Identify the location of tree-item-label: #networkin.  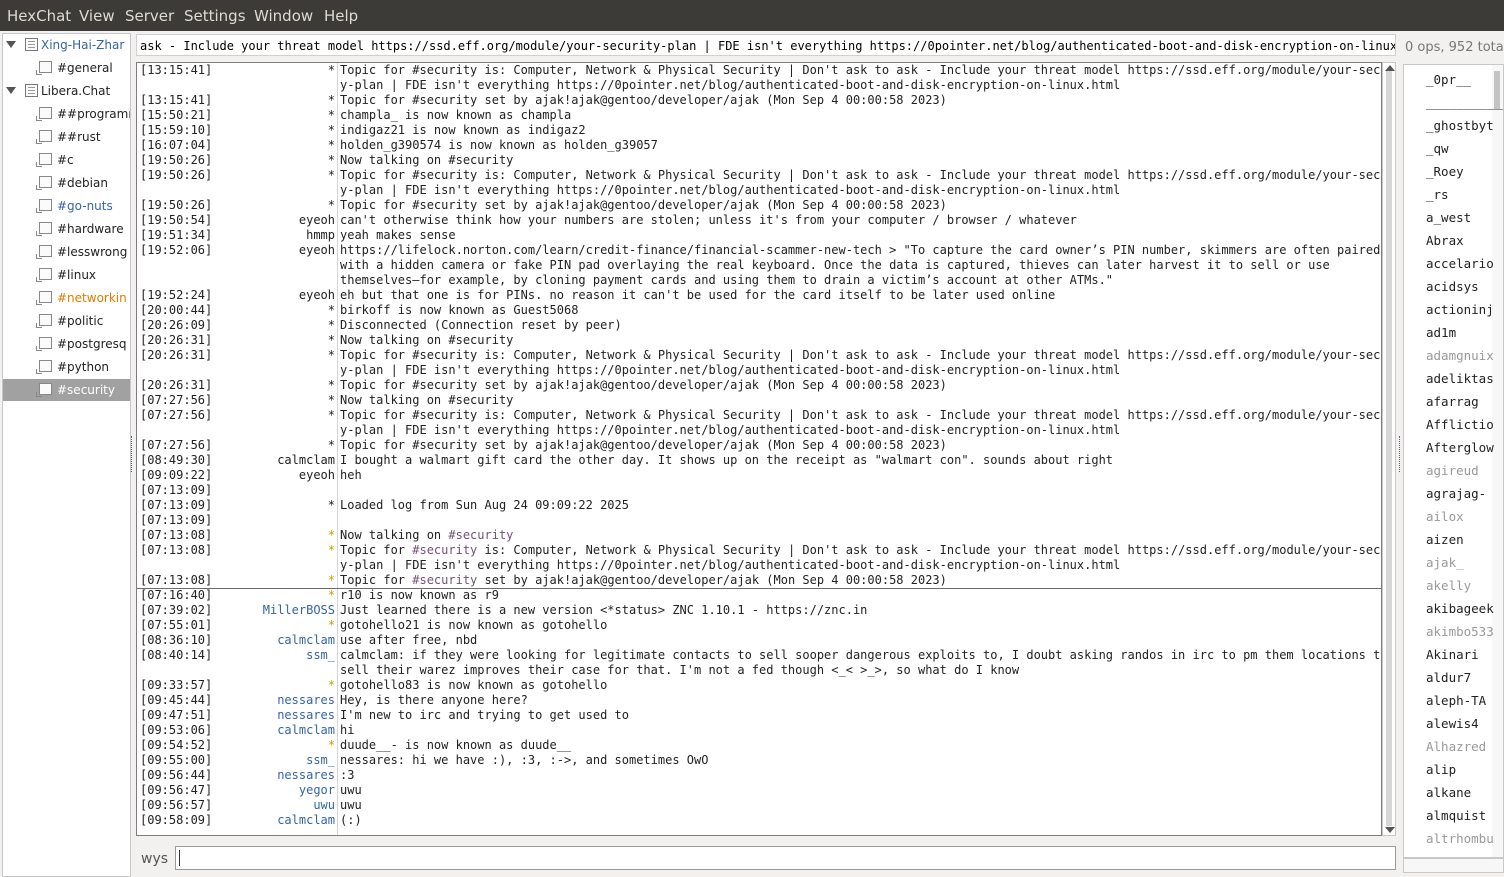
(92, 298).